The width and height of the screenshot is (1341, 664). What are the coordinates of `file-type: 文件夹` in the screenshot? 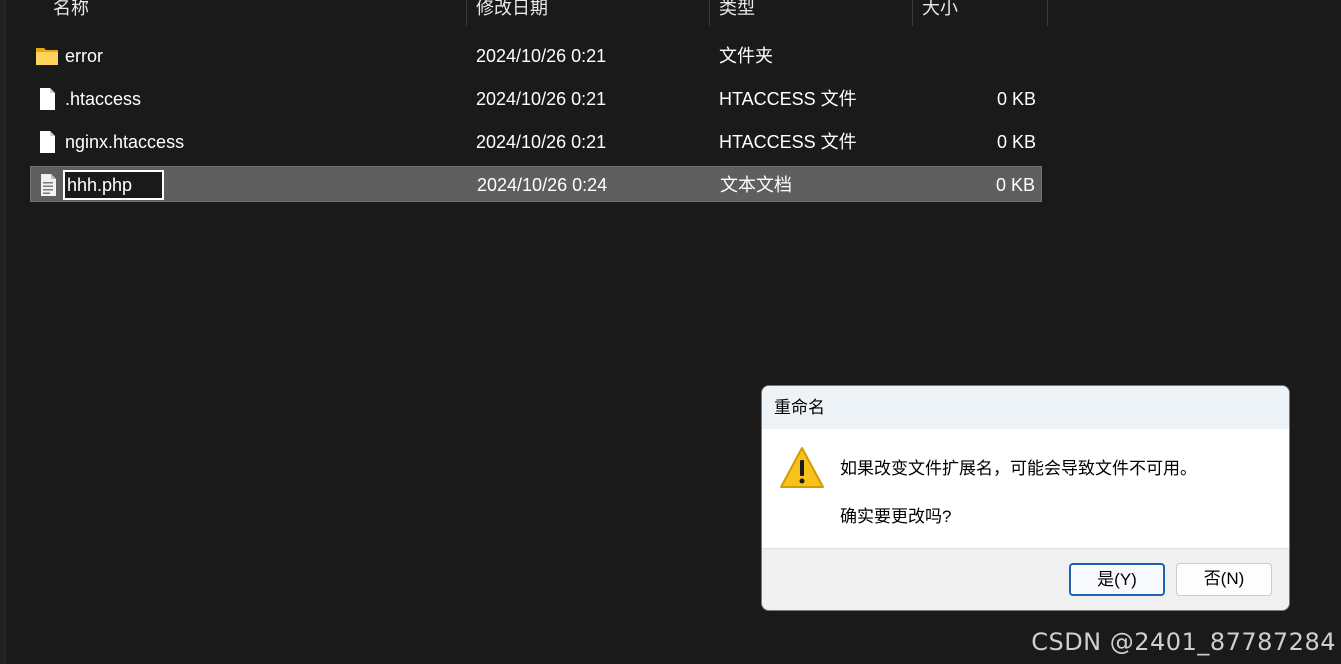 It's located at (746, 56).